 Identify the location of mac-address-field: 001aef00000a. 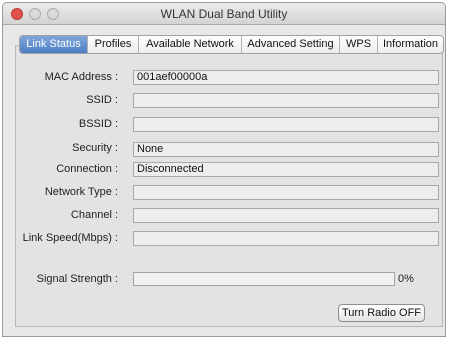
(286, 77).